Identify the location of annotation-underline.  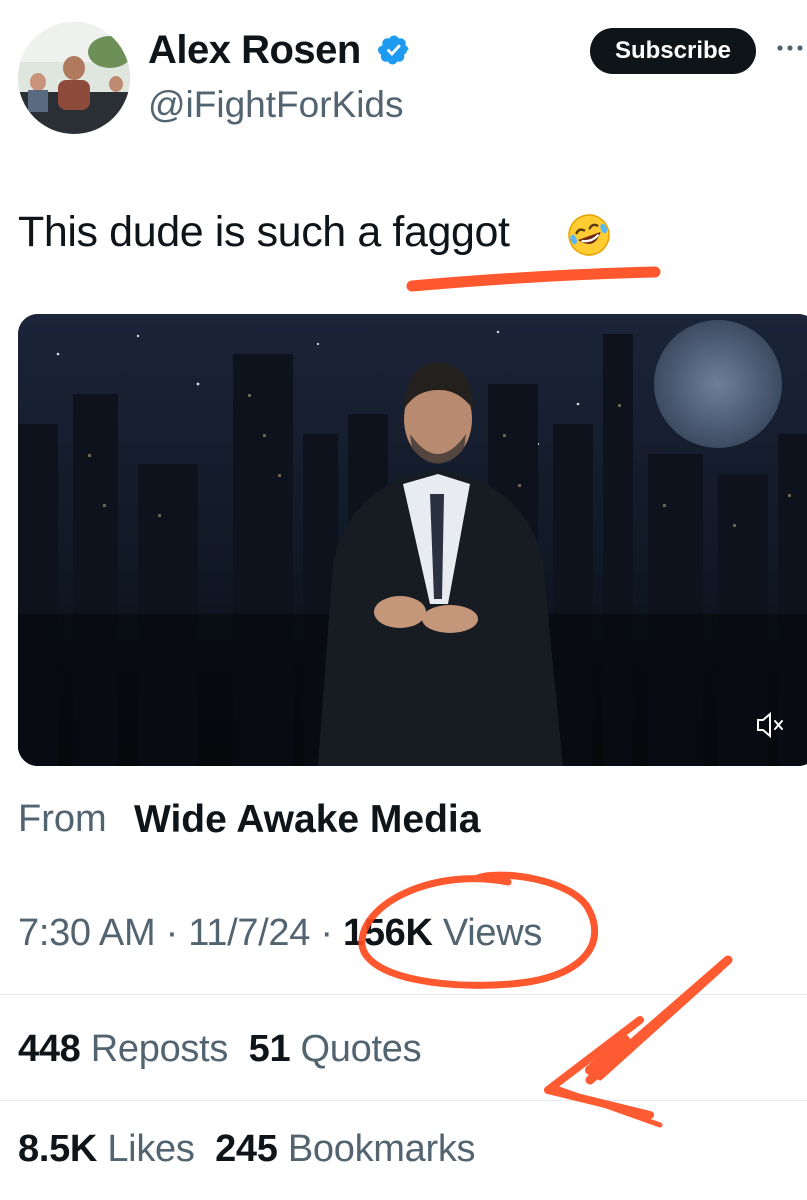
(535, 282).